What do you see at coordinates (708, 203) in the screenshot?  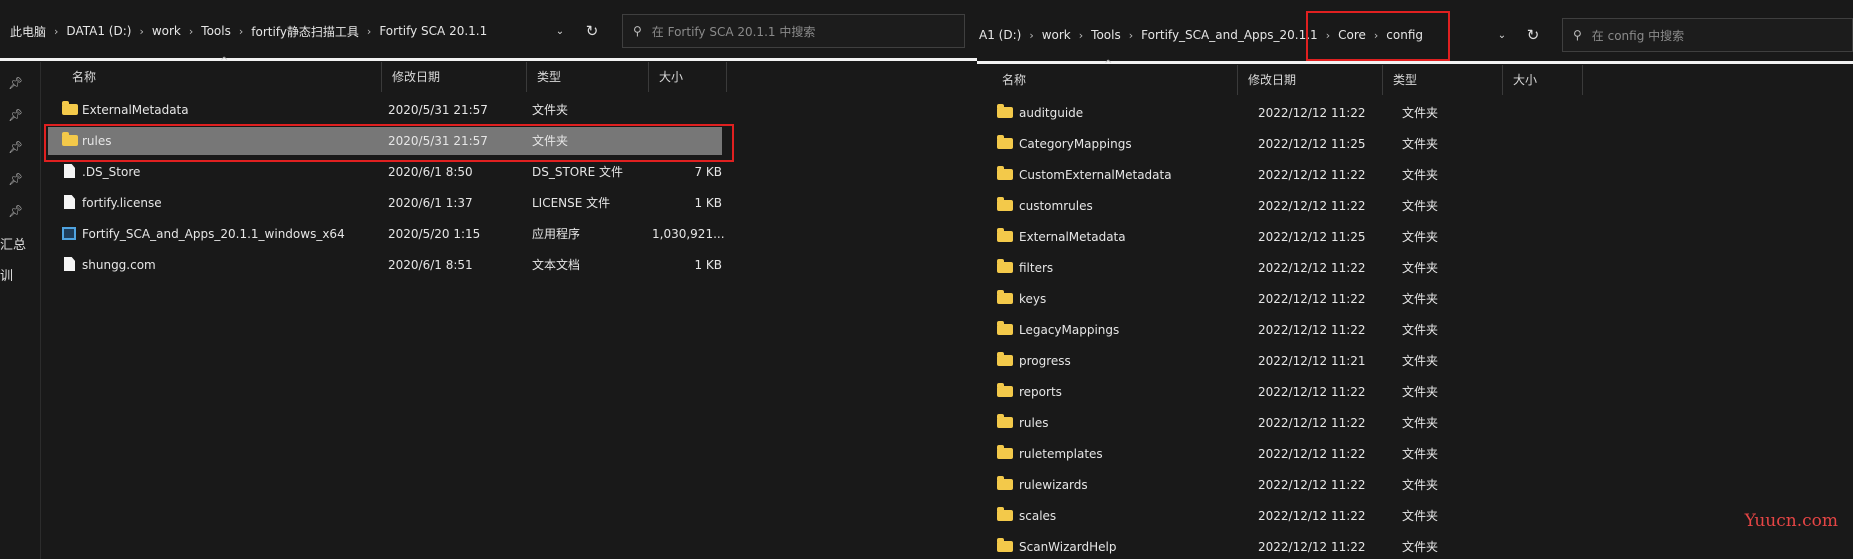 I see `file-size: 1 KB` at bounding box center [708, 203].